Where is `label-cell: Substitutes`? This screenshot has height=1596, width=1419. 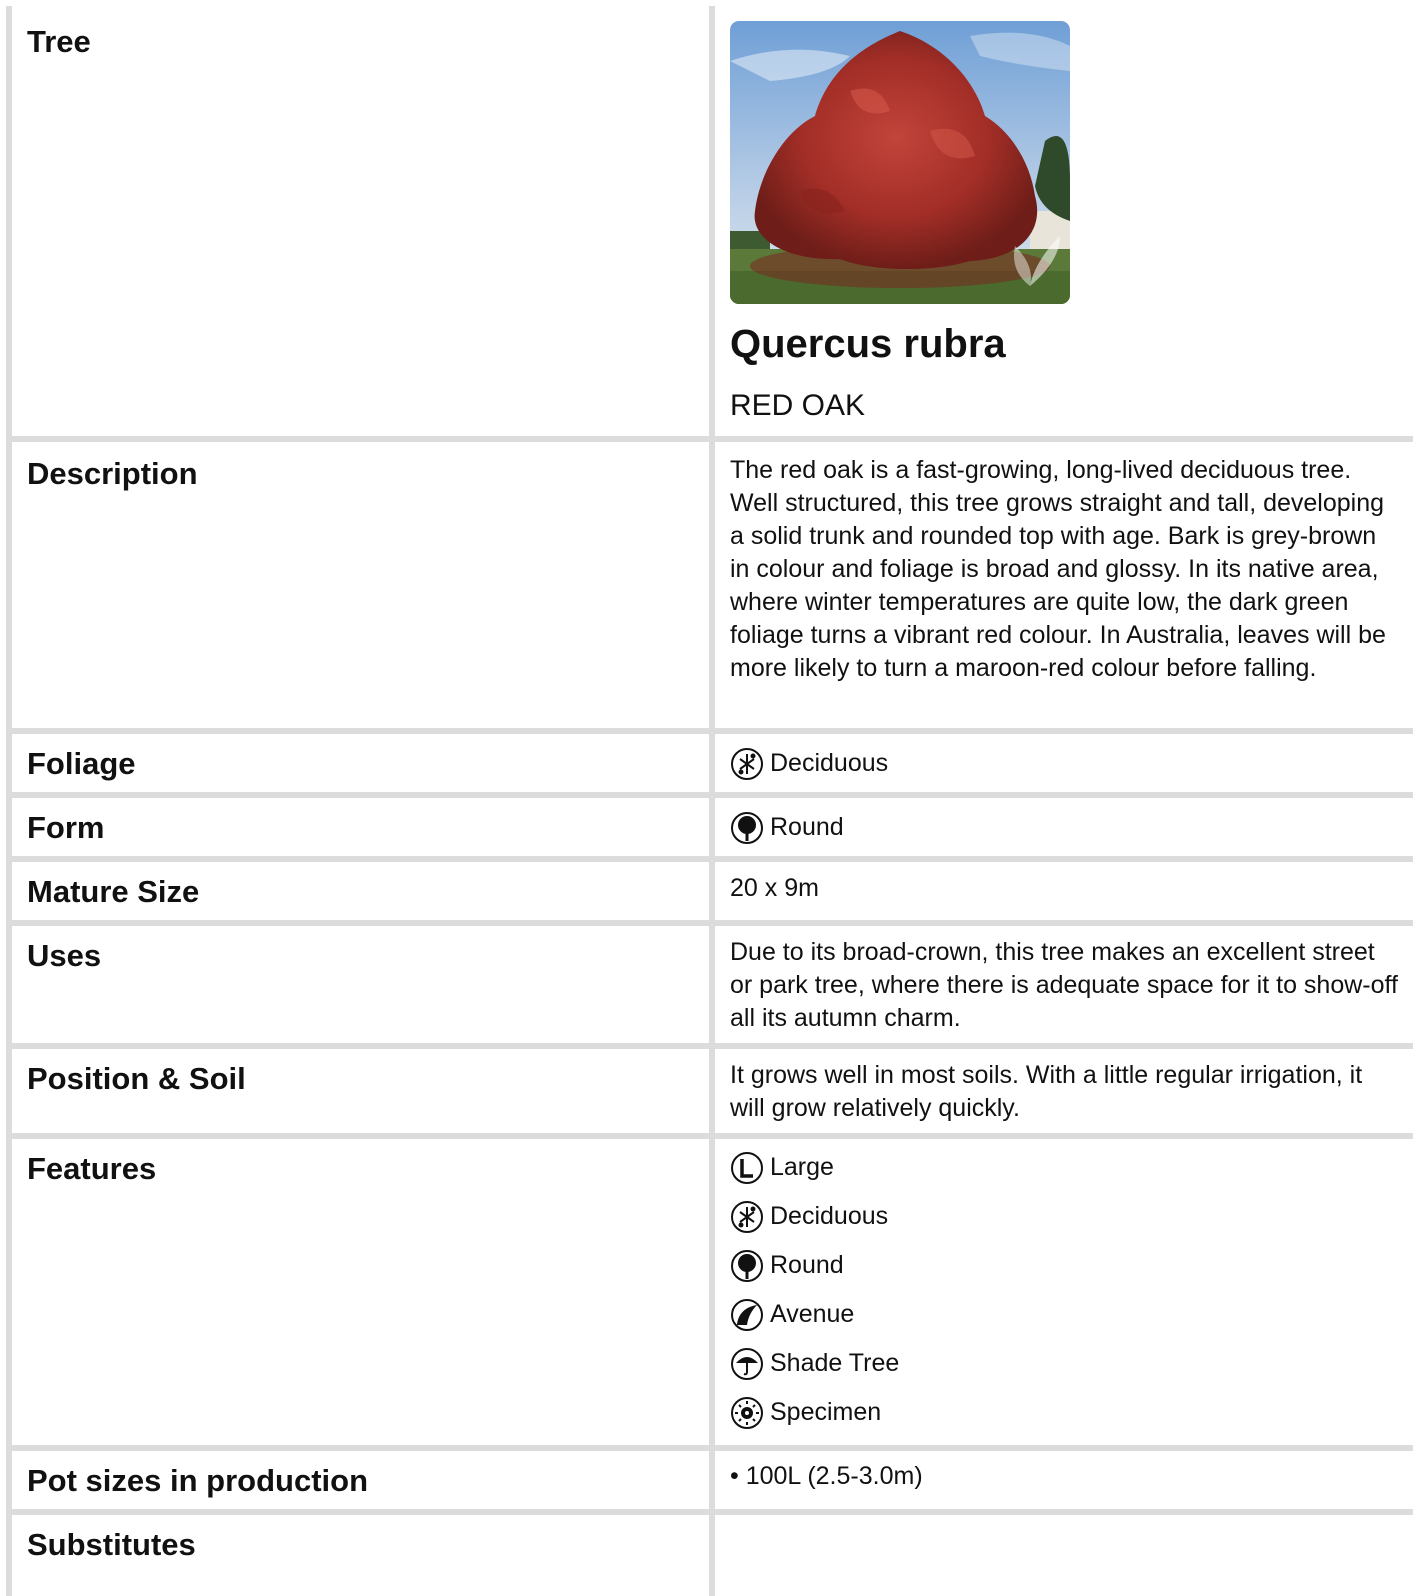 label-cell: Substitutes is located at coordinates (360, 1555).